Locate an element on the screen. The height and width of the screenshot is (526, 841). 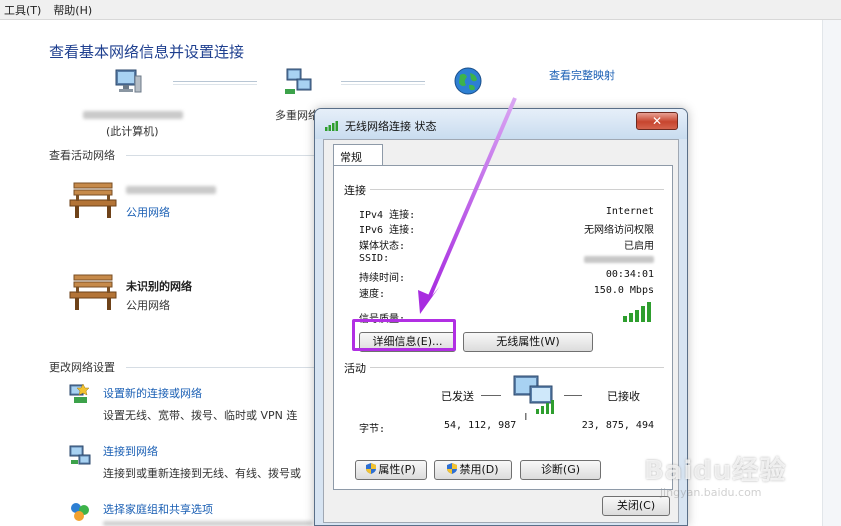
wireless-properties-button: 无线属性(W) is located at coordinates (528, 342).